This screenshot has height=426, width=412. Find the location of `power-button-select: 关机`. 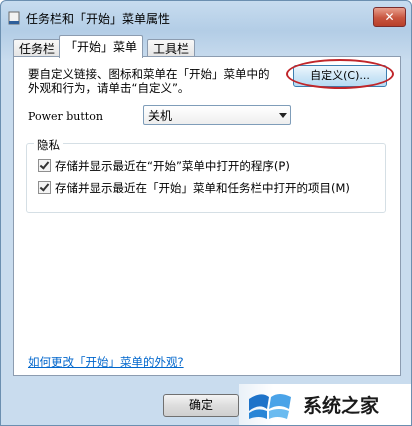

power-button-select: 关机 is located at coordinates (217, 115).